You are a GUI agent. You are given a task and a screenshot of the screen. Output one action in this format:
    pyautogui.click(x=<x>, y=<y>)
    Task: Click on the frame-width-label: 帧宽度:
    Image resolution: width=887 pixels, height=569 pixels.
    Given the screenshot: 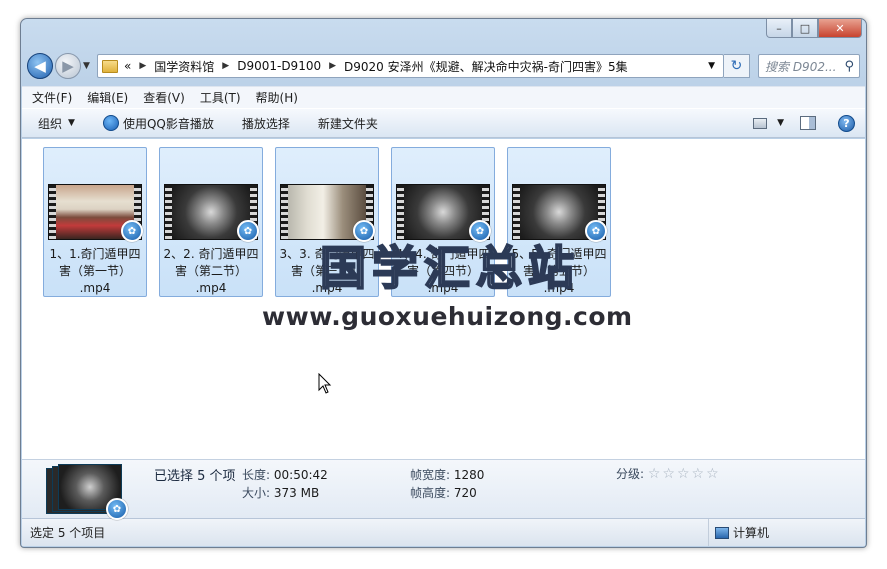 What is the action you would take?
    pyautogui.click(x=430, y=475)
    